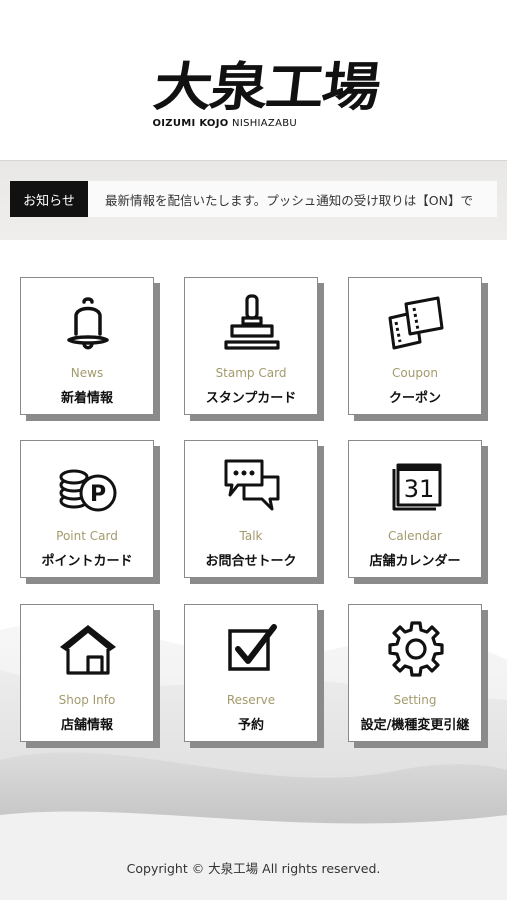 This screenshot has height=900, width=507. What do you see at coordinates (415, 561) in the screenshot?
I see `tile-label-jp: 店舗カレンダー` at bounding box center [415, 561].